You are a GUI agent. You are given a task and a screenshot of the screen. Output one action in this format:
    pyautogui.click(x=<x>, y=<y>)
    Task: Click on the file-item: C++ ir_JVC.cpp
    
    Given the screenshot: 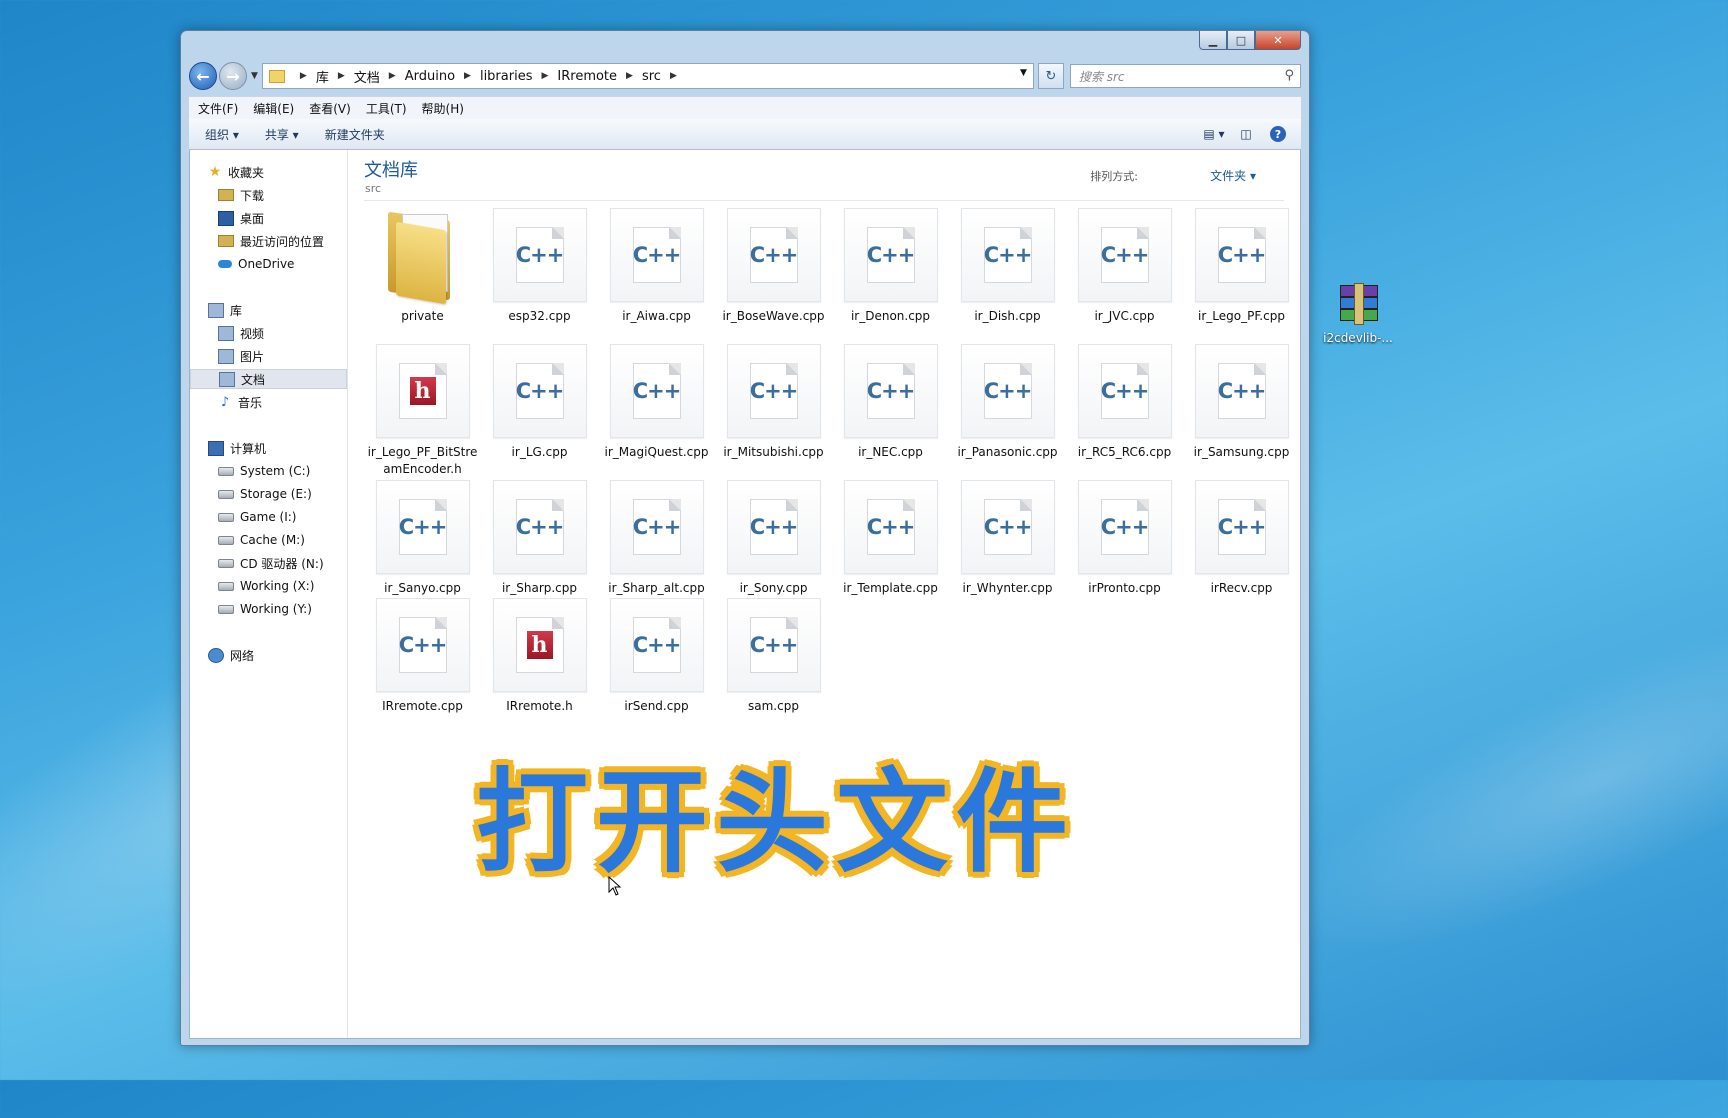 What is the action you would take?
    pyautogui.click(x=1124, y=266)
    